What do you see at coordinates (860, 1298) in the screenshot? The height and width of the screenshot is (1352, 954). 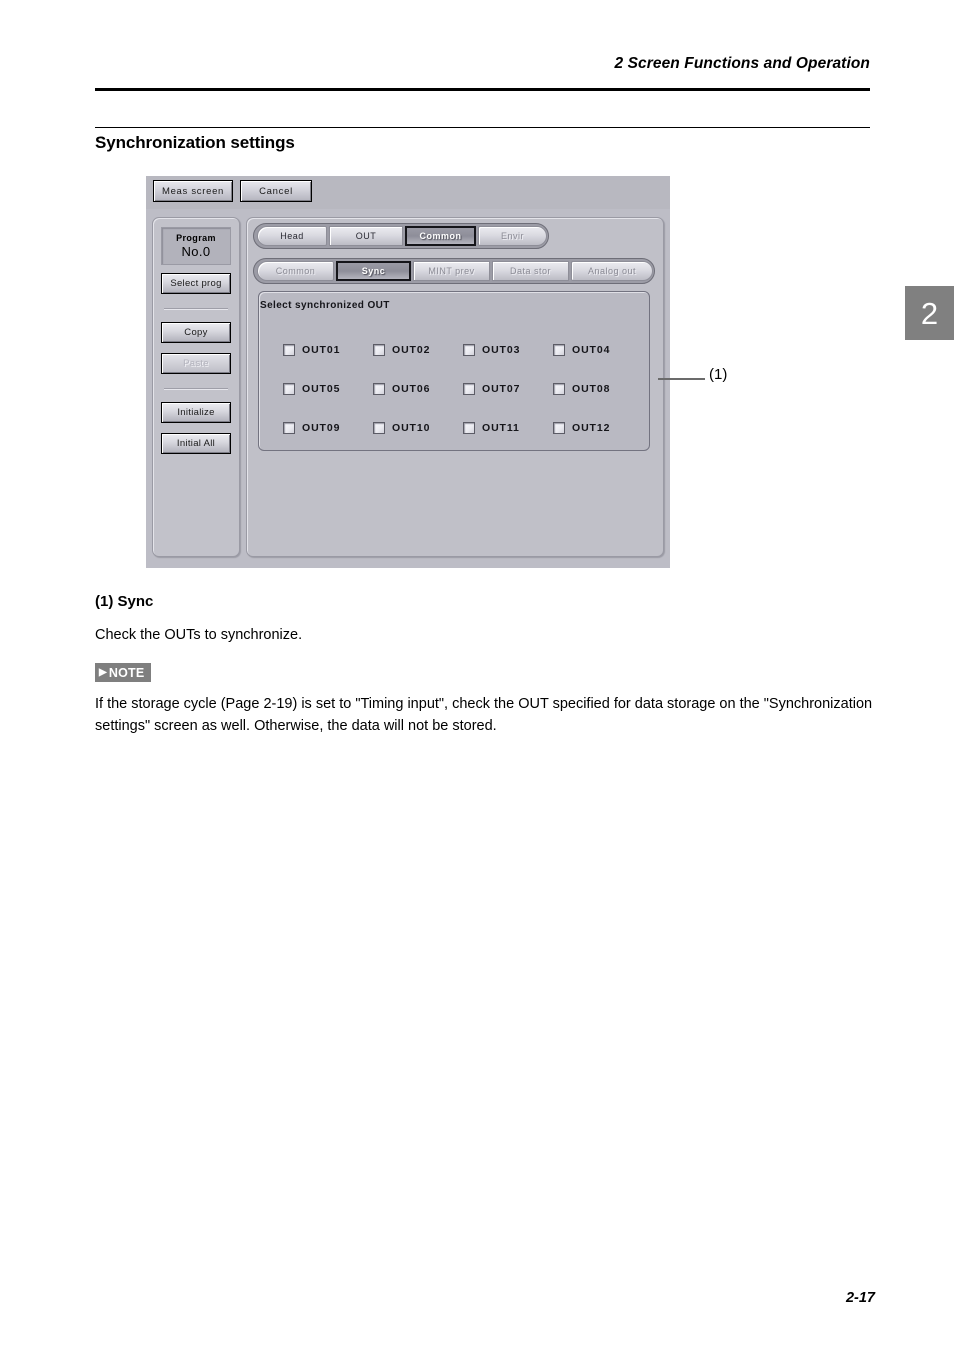 I see `page-number: 2-17` at bounding box center [860, 1298].